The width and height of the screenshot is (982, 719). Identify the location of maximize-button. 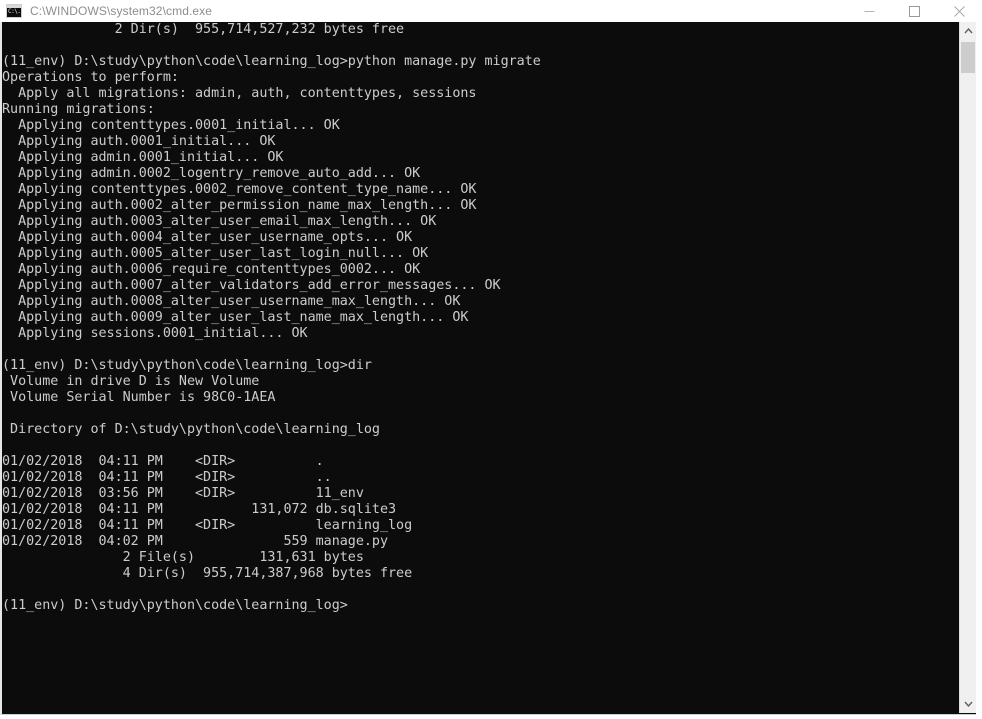
(914, 11).